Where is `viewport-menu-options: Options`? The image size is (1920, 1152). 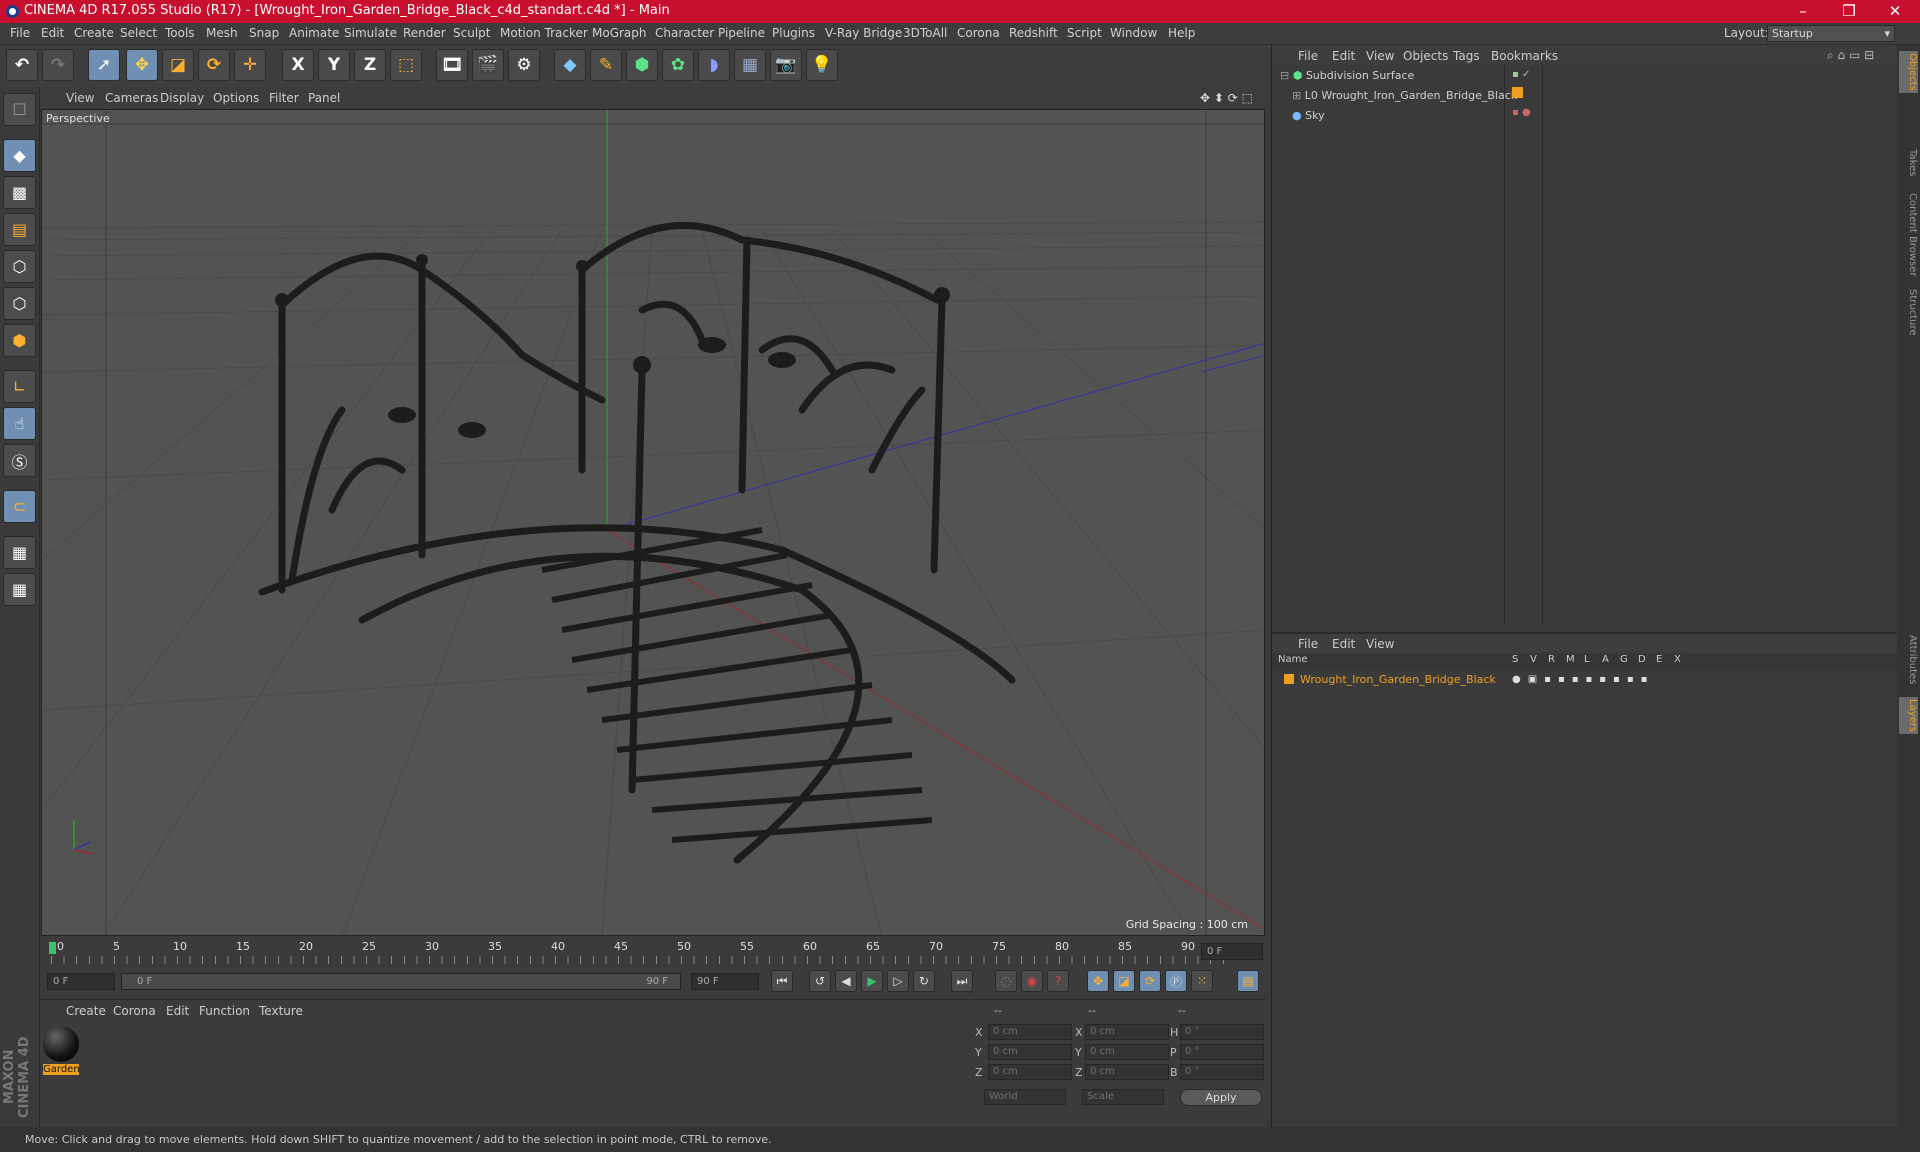 viewport-menu-options: Options is located at coordinates (236, 98).